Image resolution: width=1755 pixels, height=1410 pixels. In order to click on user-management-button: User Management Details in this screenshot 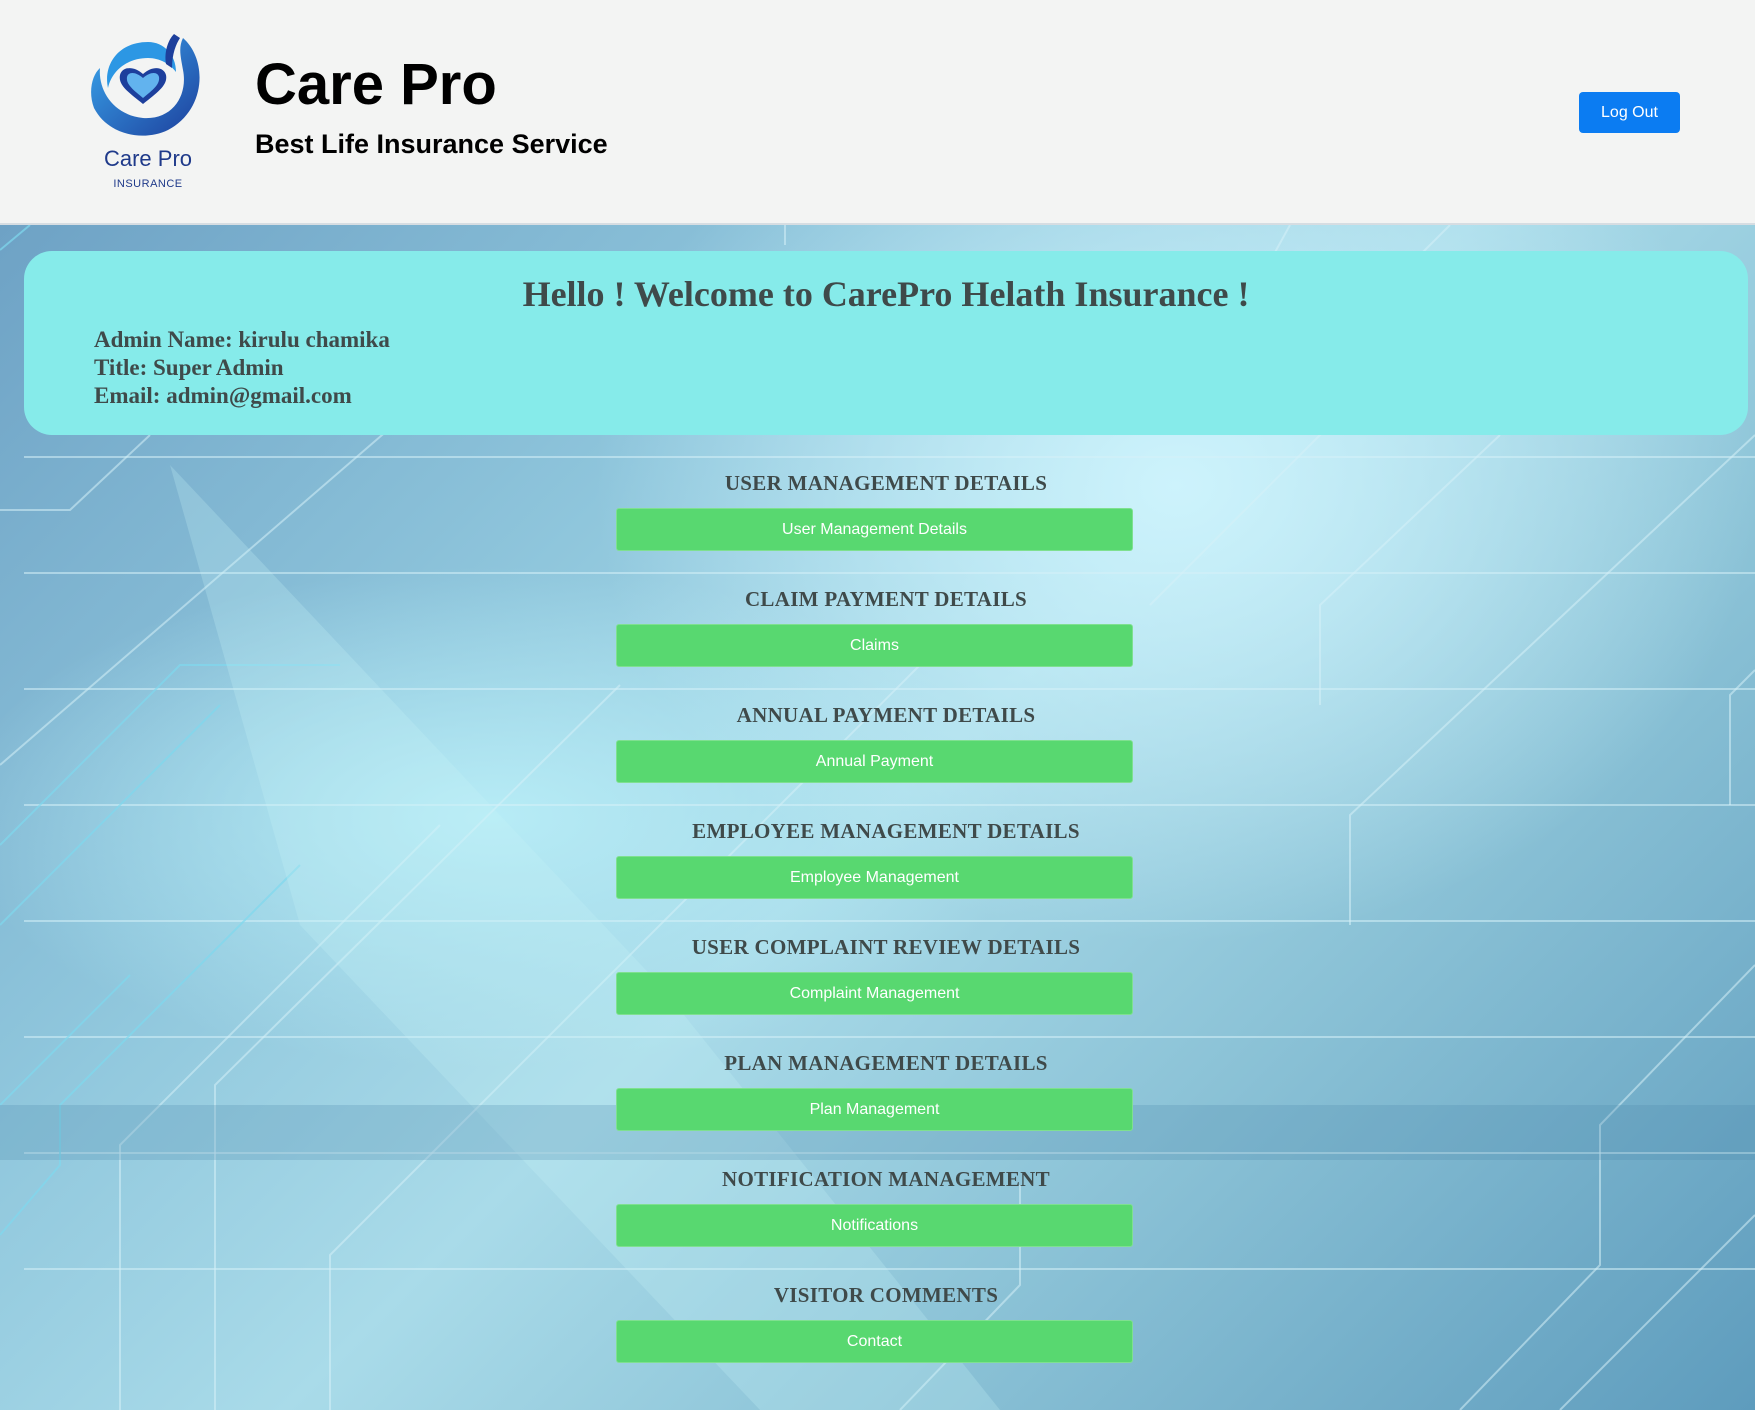, I will do `click(874, 529)`.